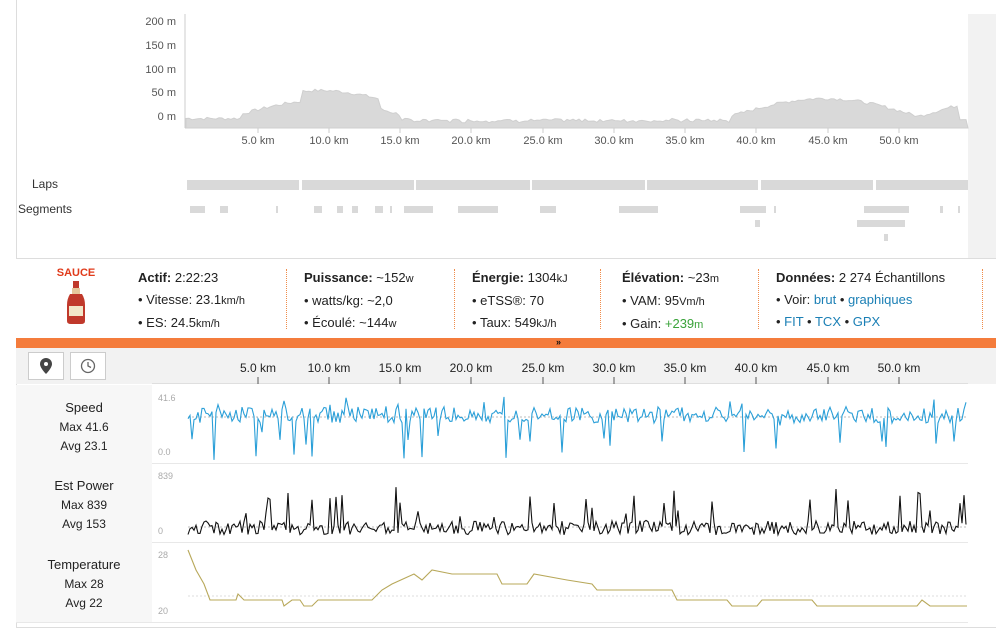 The width and height of the screenshot is (996, 635). Describe the element at coordinates (828, 368) in the screenshot. I see `distance-tick-label: 45.0 km` at that location.